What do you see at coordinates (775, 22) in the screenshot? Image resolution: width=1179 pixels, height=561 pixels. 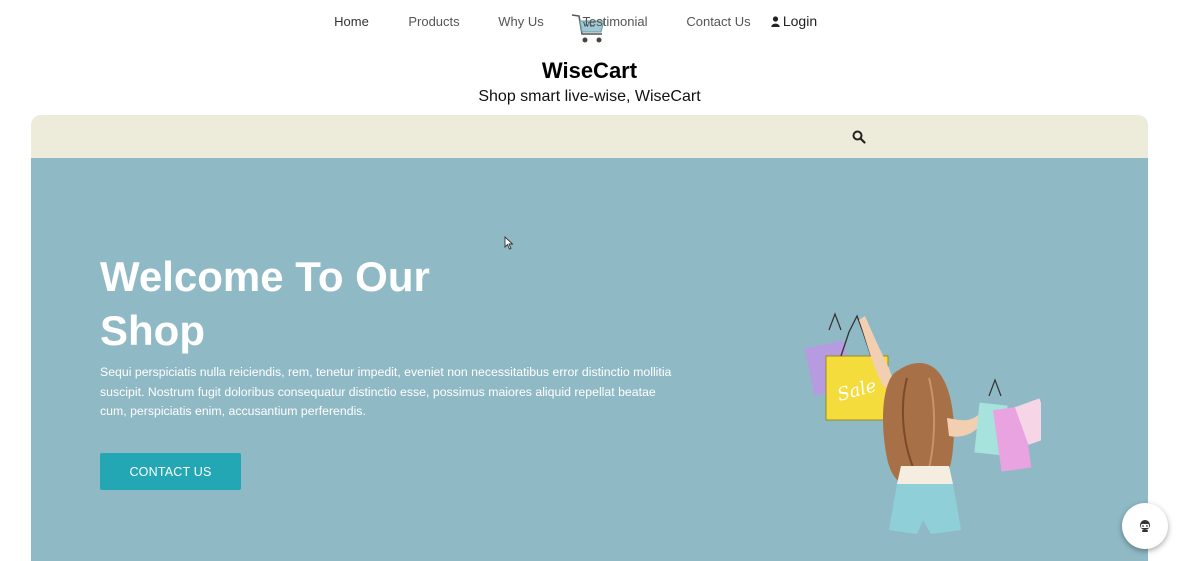 I see `user-icon` at bounding box center [775, 22].